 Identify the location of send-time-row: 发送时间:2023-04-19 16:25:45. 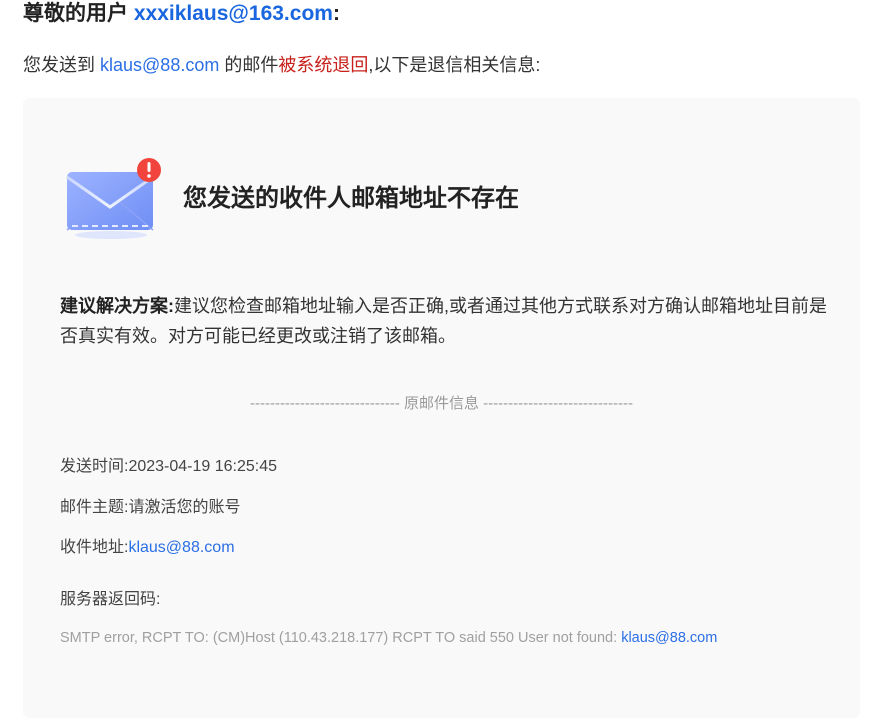
(168, 467).